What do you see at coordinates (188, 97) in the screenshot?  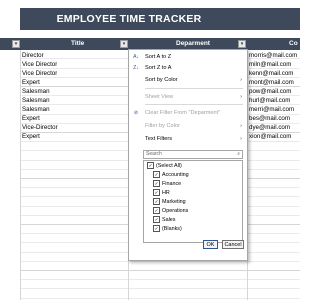 I see `menu-item-sheet-view: Sheet View ›` at bounding box center [188, 97].